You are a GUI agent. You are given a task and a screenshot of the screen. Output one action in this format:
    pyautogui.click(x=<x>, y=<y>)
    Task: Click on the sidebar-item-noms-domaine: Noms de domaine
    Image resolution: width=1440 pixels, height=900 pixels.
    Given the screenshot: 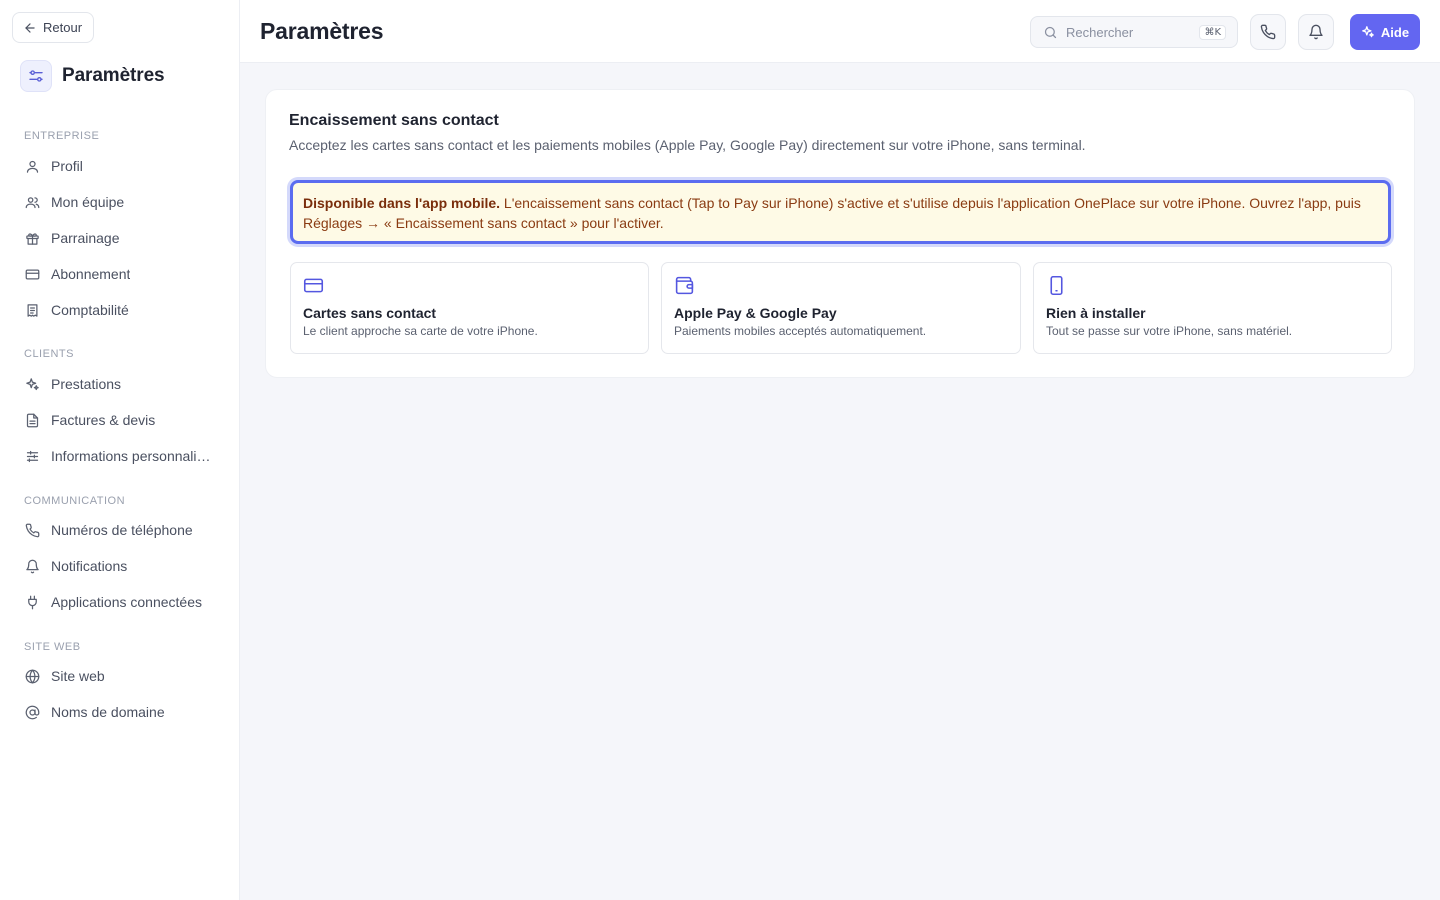 What is the action you would take?
    pyautogui.click(x=120, y=712)
    